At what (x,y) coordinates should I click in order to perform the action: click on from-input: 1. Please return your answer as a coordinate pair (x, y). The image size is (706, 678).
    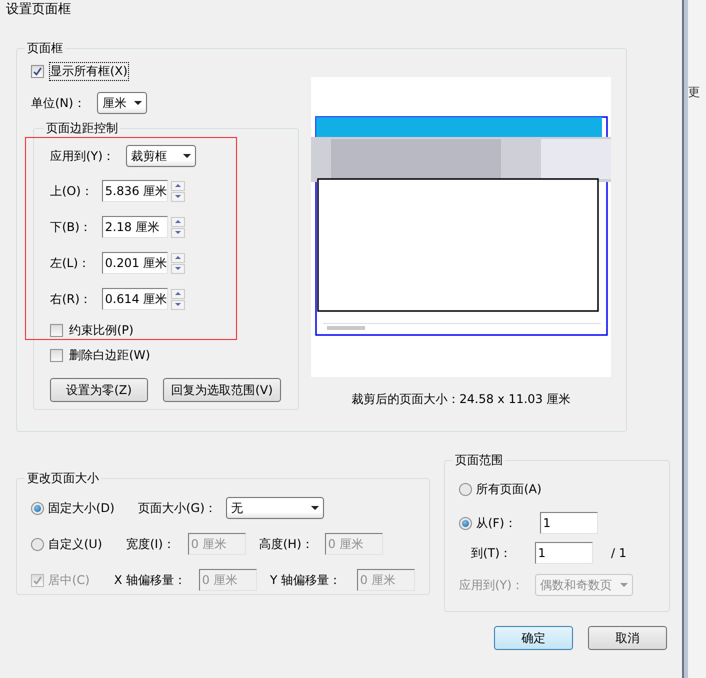
    Looking at the image, I should click on (569, 523).